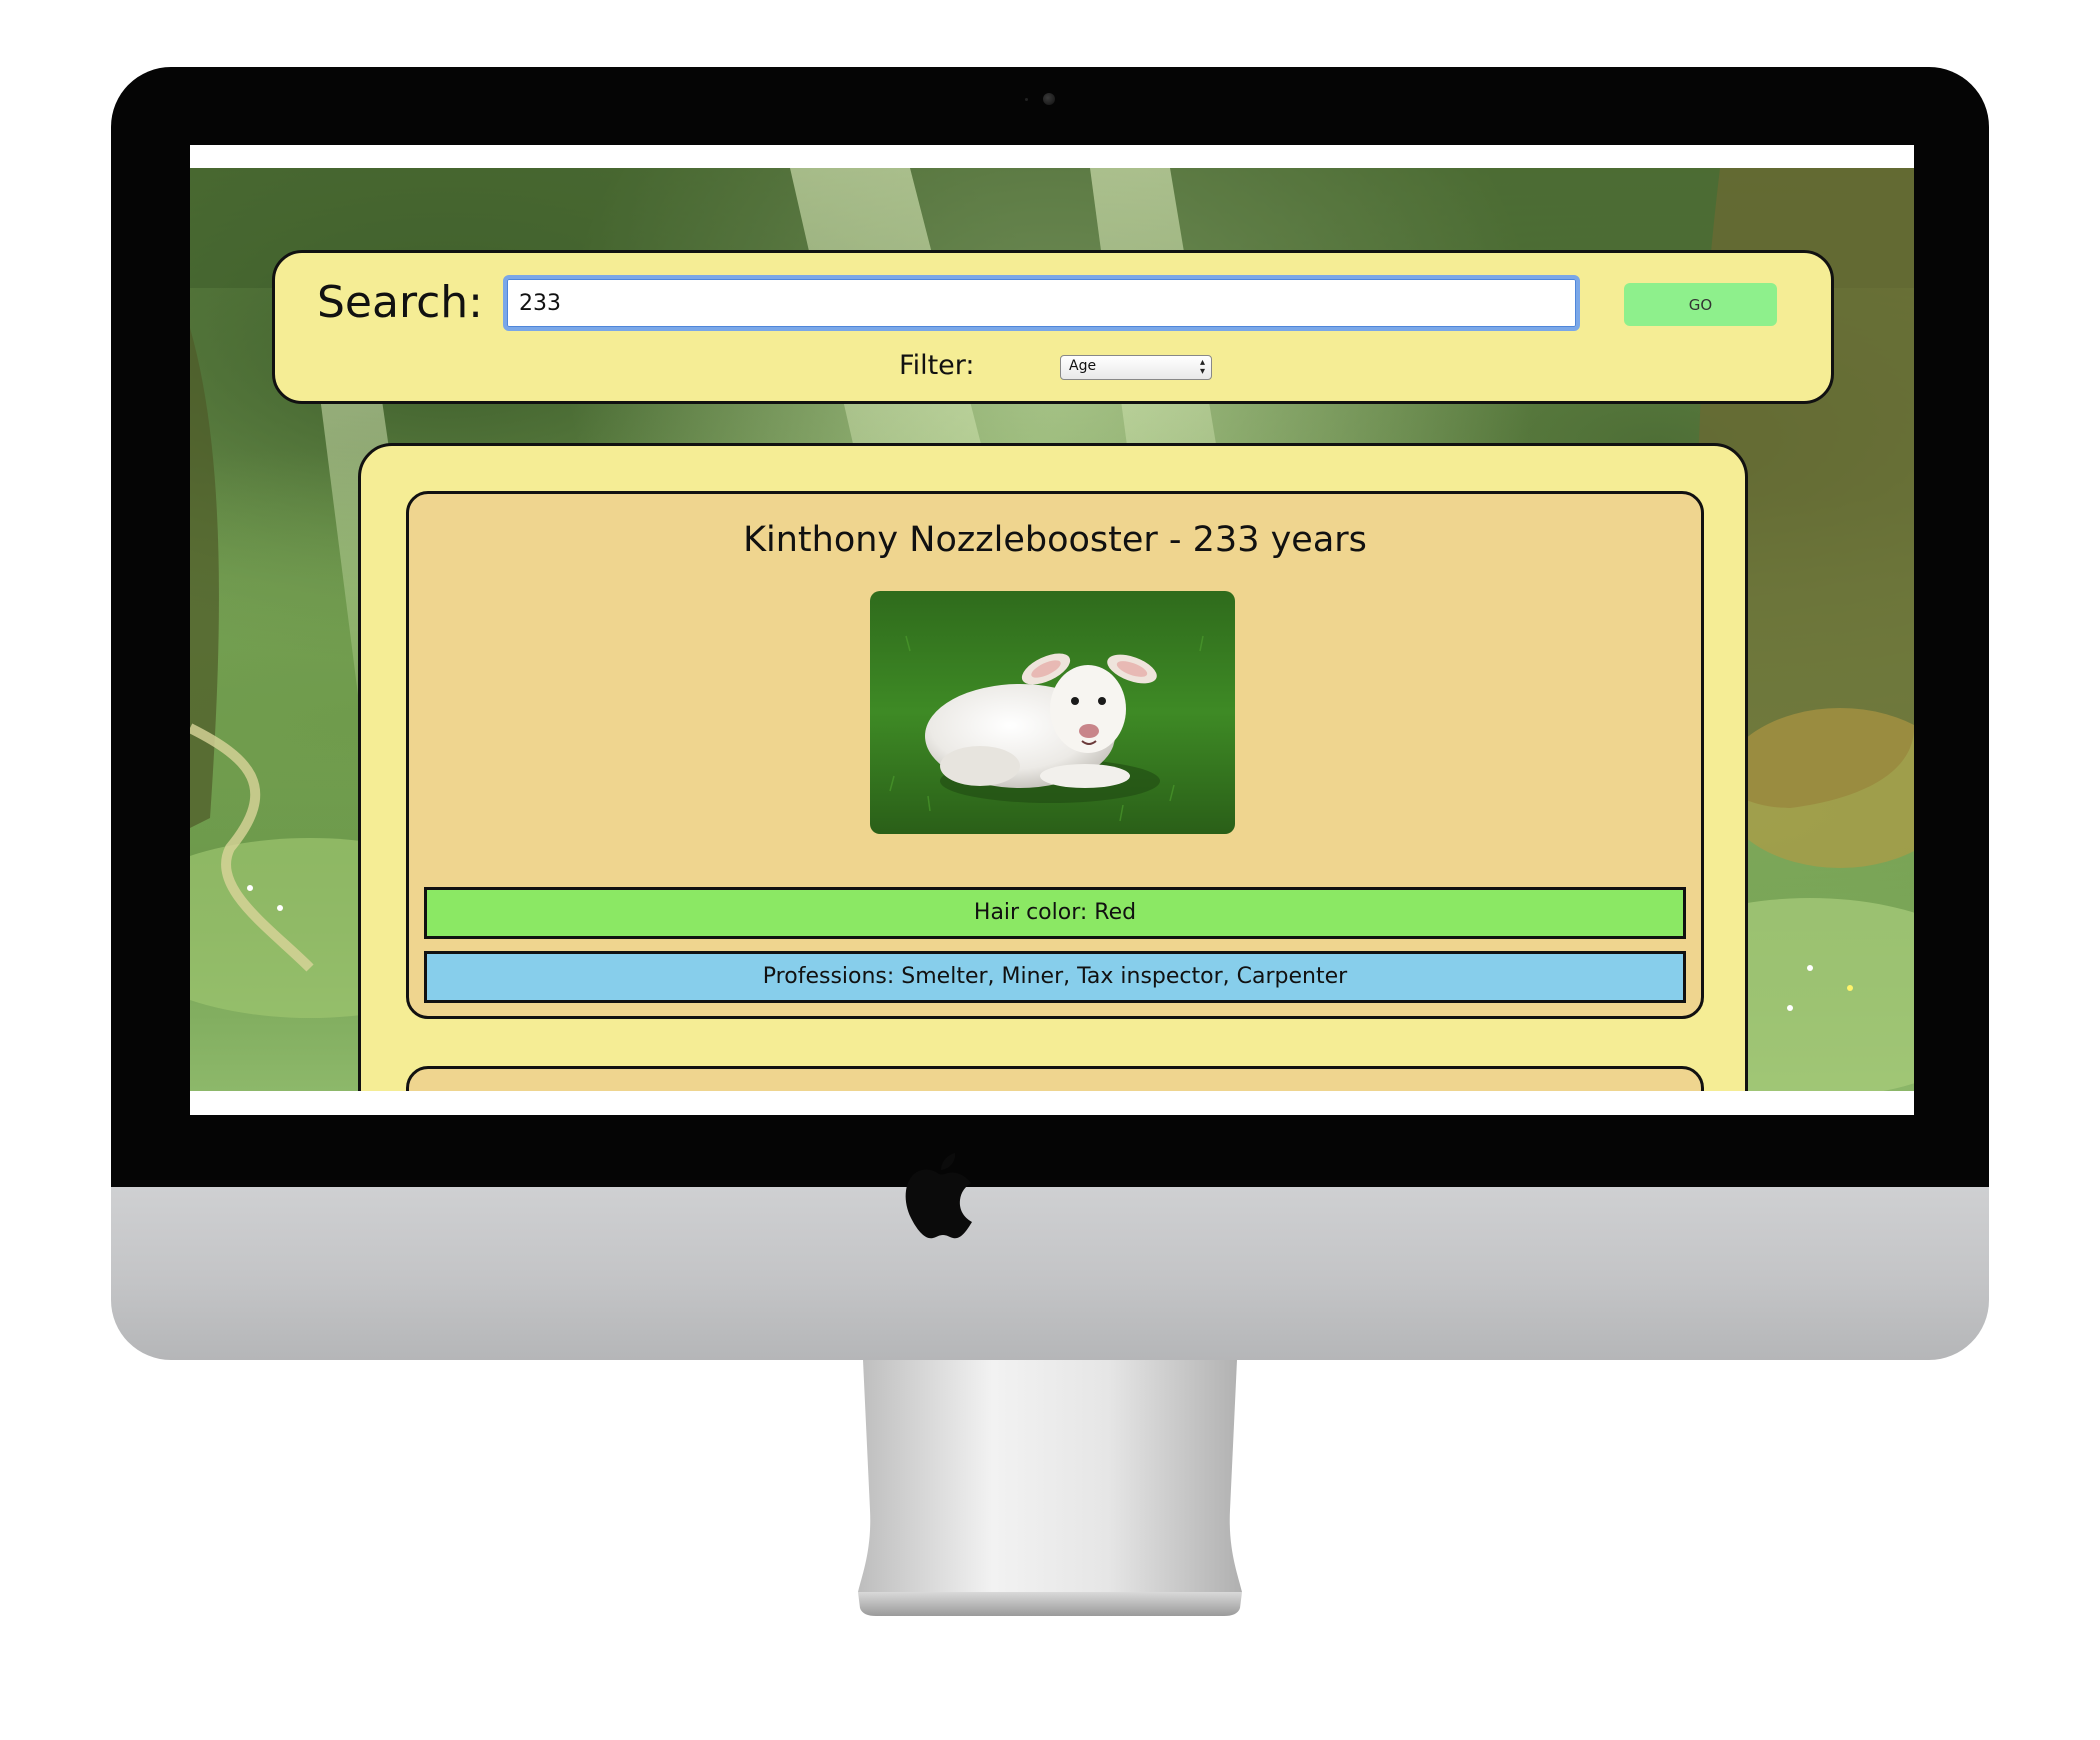 The height and width of the screenshot is (1740, 2100). What do you see at coordinates (1049, 99) in the screenshot?
I see `camera-icon` at bounding box center [1049, 99].